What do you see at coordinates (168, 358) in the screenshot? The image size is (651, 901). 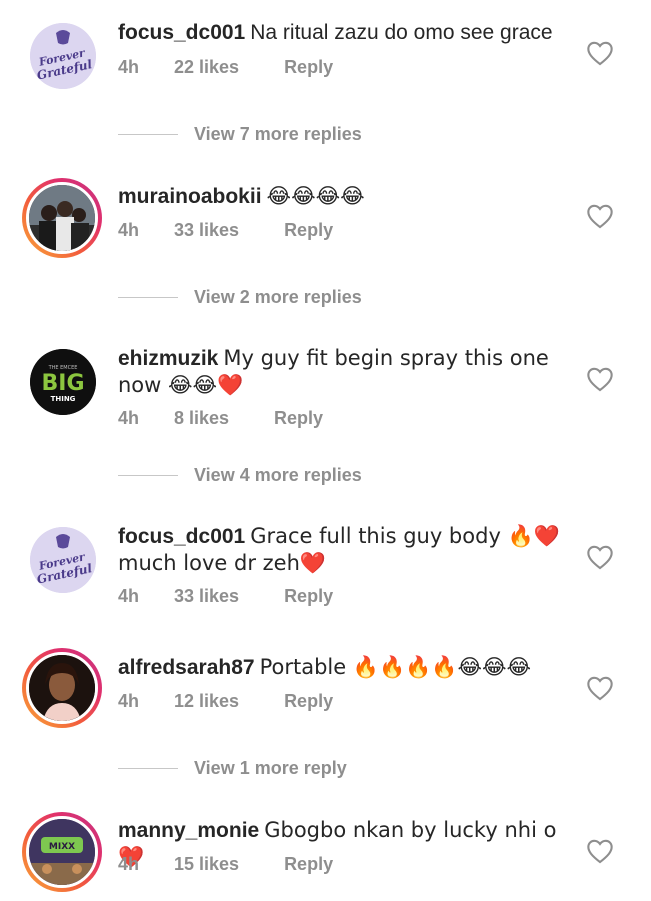 I see `username-link: ehizmuzik` at bounding box center [168, 358].